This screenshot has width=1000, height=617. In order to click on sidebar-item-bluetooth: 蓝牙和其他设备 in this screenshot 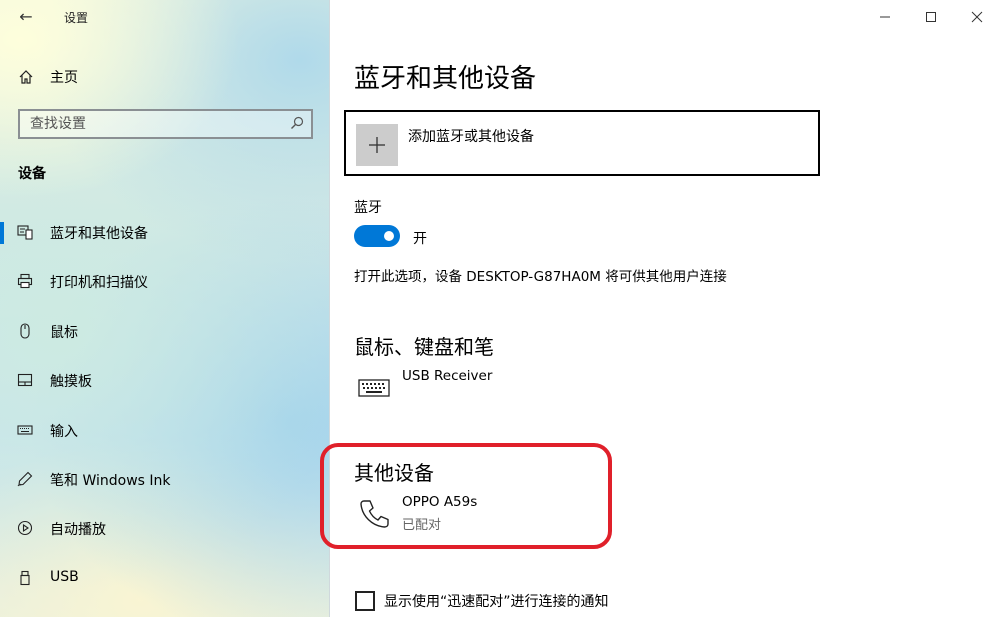, I will do `click(165, 232)`.